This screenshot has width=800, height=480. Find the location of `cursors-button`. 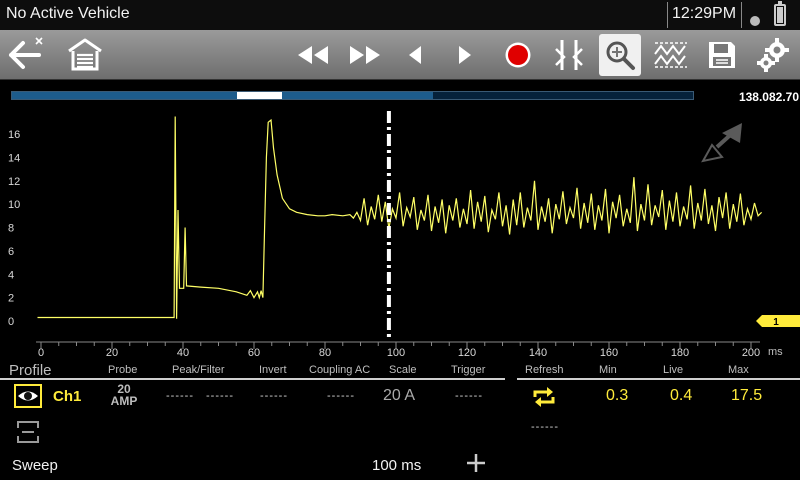

cursors-button is located at coordinates (569, 55).